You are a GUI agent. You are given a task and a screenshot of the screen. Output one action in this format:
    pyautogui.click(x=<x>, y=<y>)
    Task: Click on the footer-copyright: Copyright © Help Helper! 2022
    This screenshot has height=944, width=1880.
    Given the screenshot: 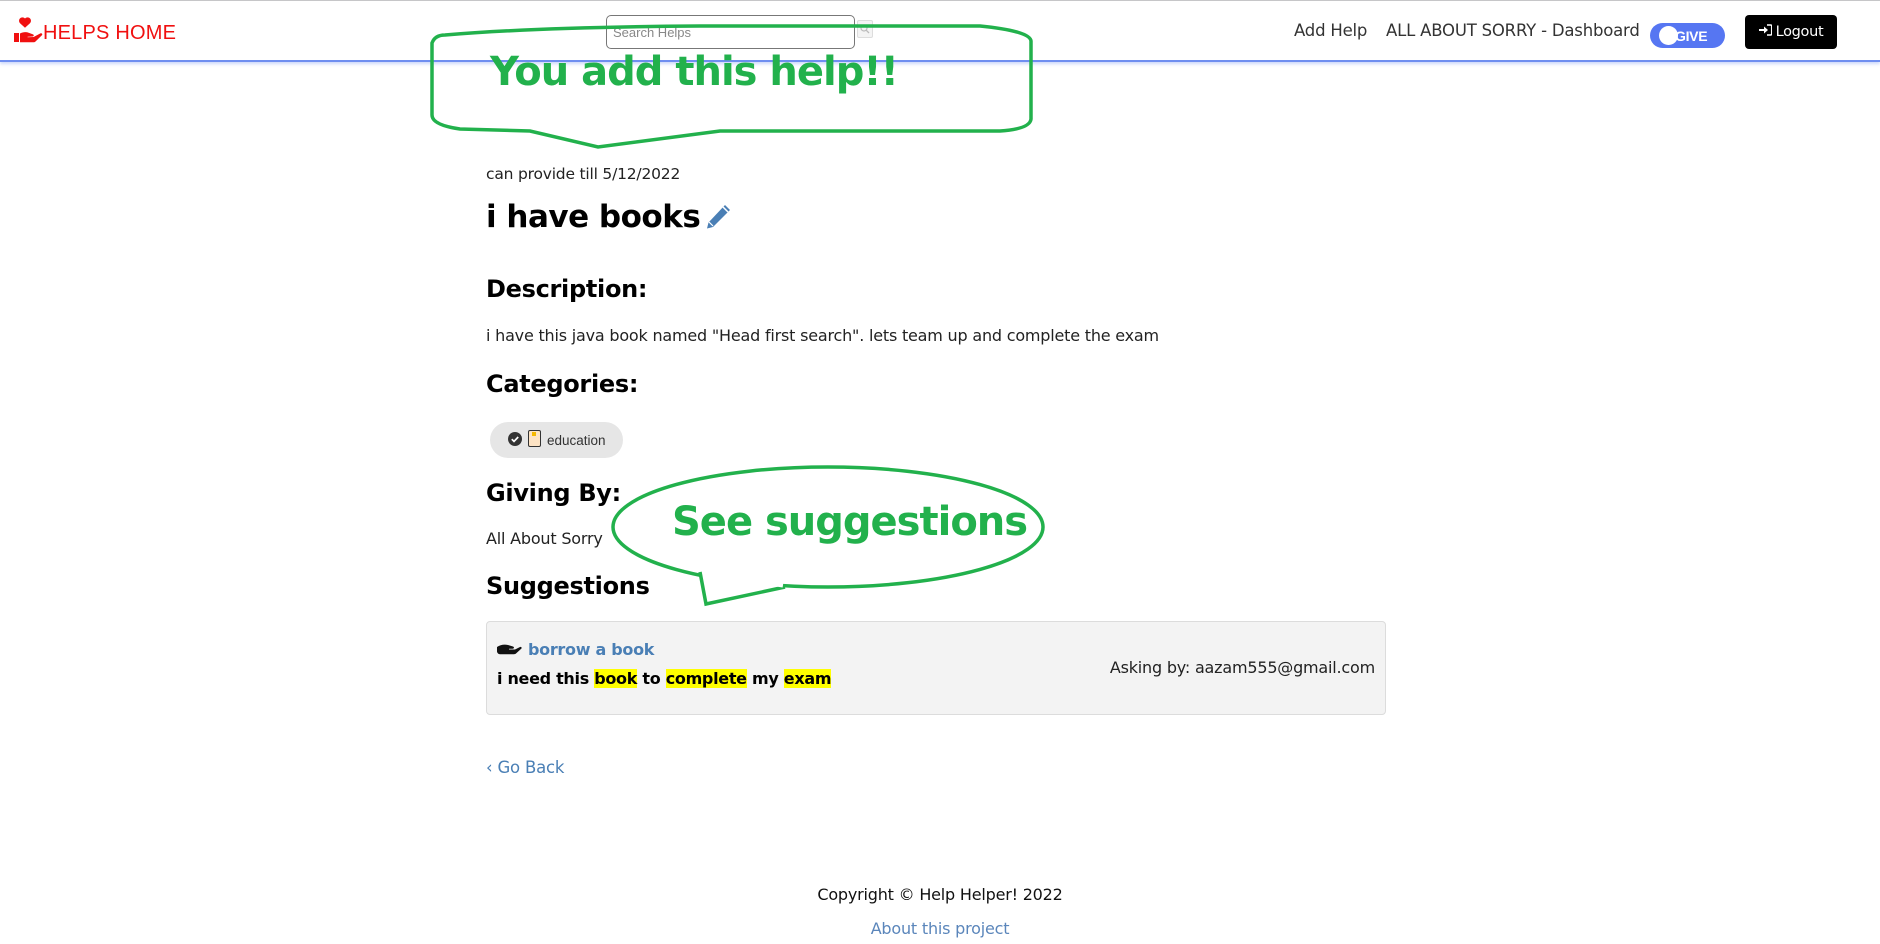 What is the action you would take?
    pyautogui.click(x=940, y=894)
    